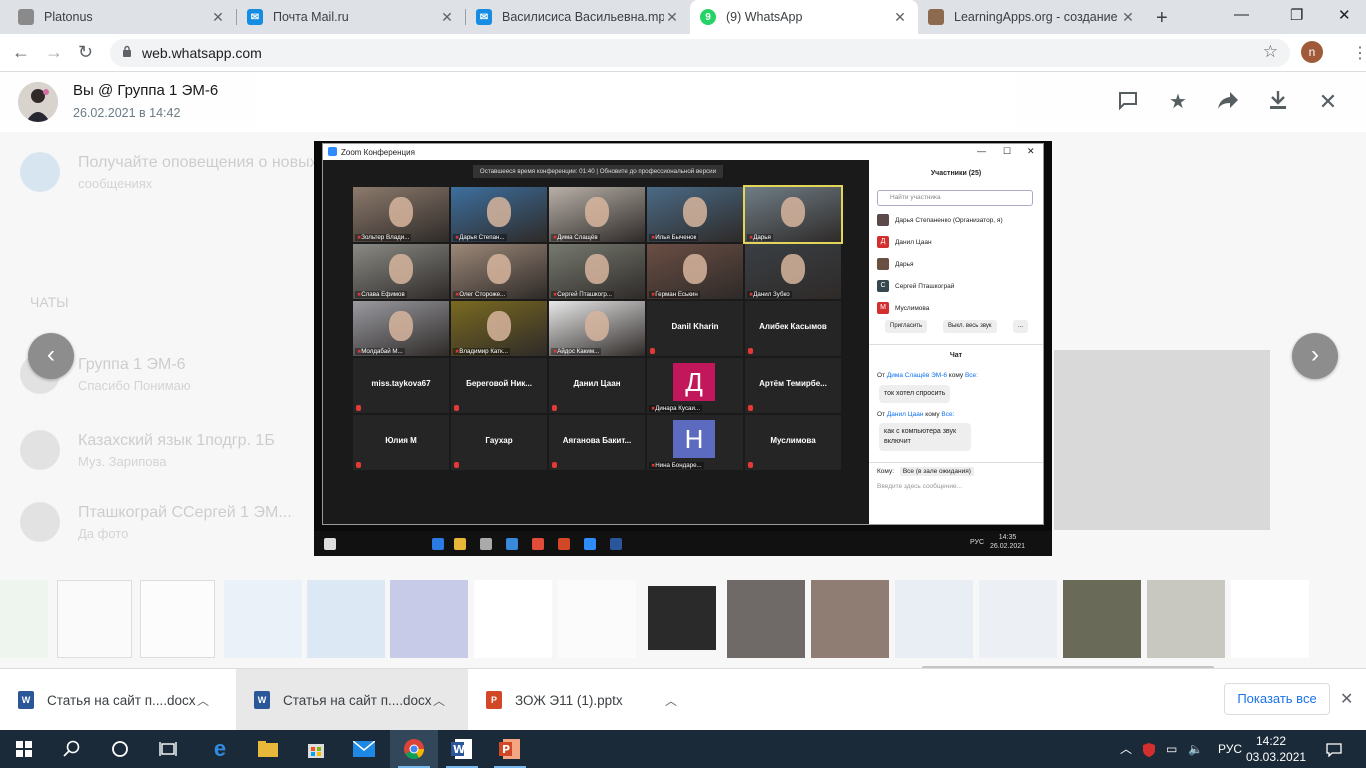 The height and width of the screenshot is (768, 1366). I want to click on participant-tile: Муслимова, so click(793, 442).